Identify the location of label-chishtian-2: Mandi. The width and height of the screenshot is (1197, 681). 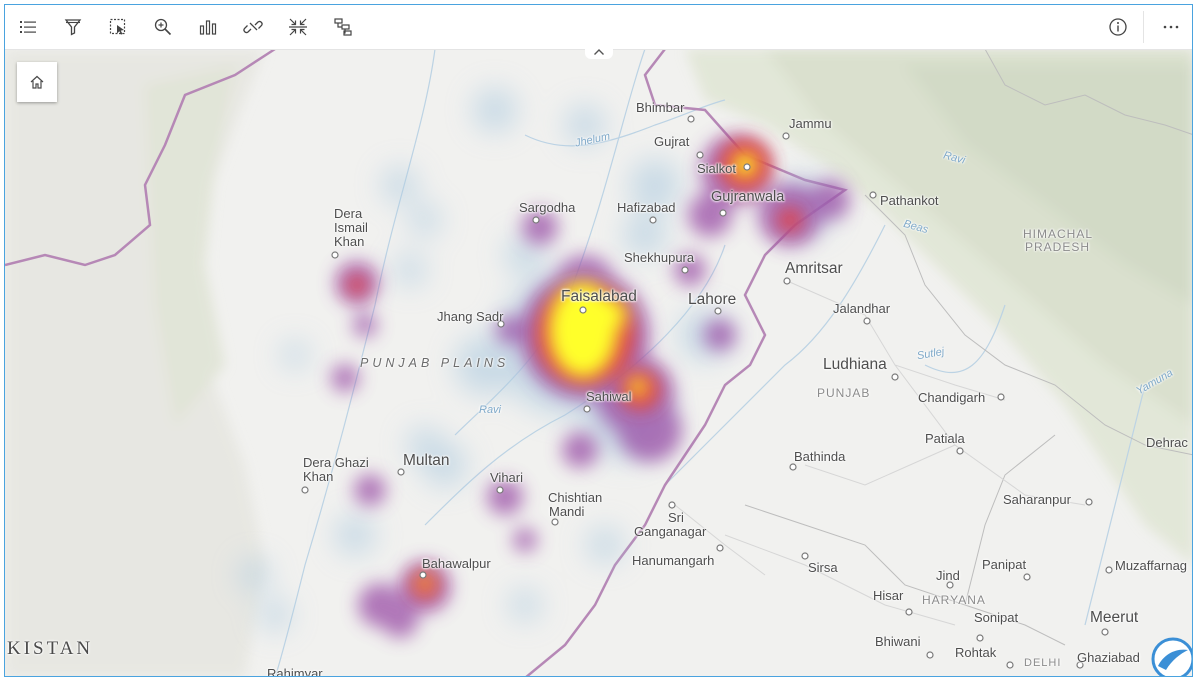
(567, 511).